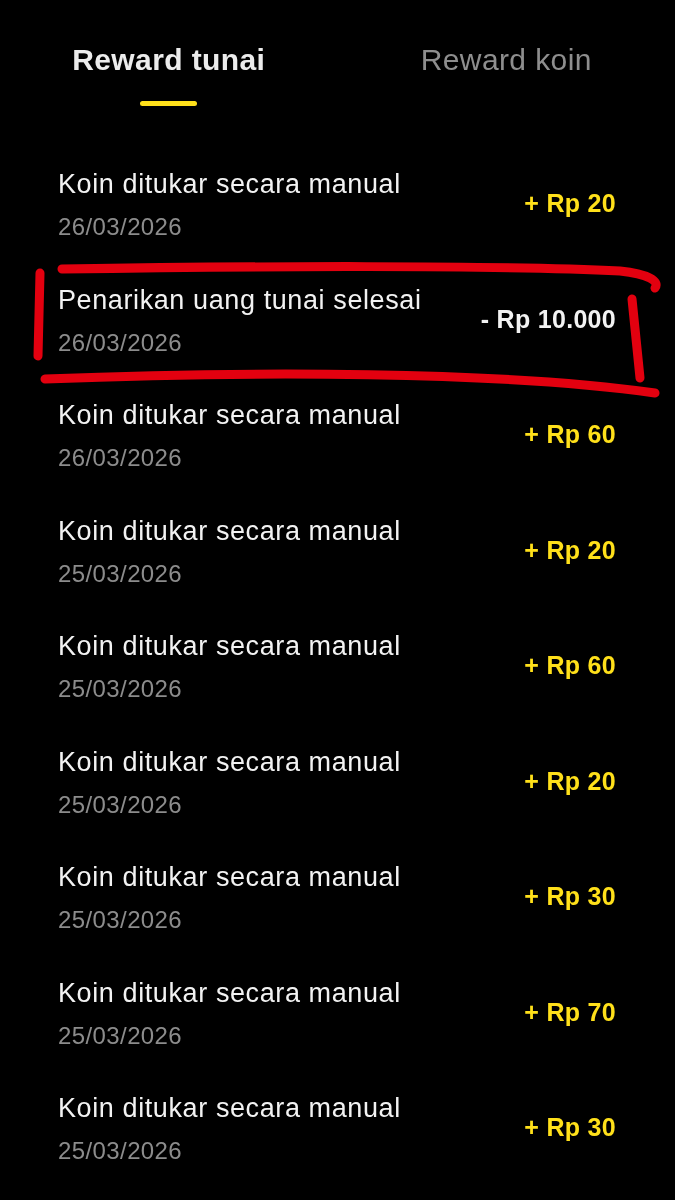 The height and width of the screenshot is (1200, 675). Describe the element at coordinates (570, 1012) in the screenshot. I see `transaction-amount: + Rp 70` at that location.